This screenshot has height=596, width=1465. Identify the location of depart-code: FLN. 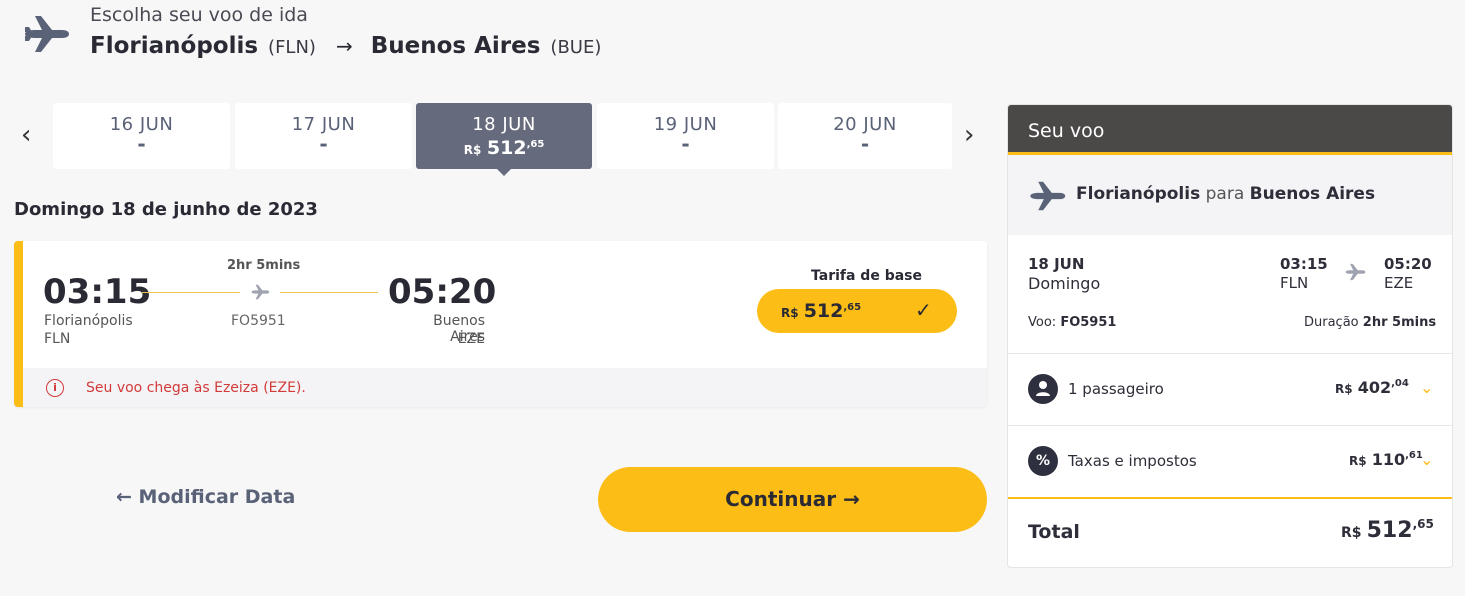
(57, 339).